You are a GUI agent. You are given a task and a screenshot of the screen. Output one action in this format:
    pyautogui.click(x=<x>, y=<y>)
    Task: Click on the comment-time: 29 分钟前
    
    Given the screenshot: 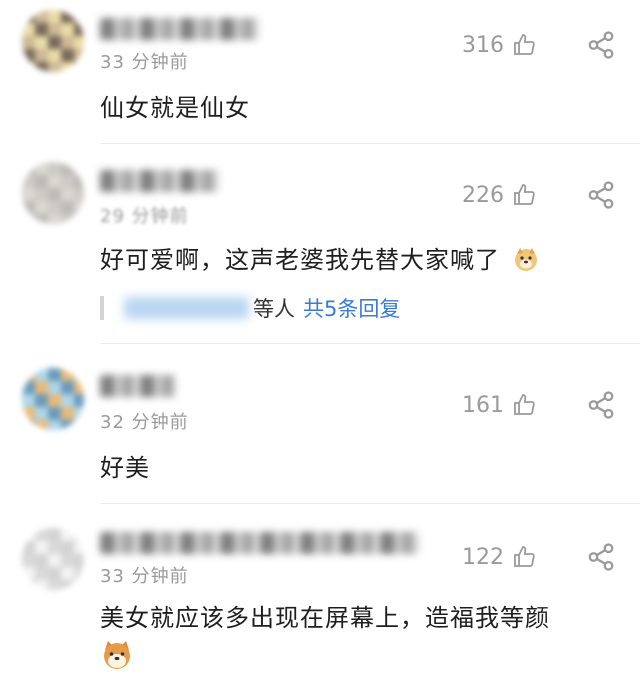 What is the action you would take?
    pyautogui.click(x=144, y=216)
    